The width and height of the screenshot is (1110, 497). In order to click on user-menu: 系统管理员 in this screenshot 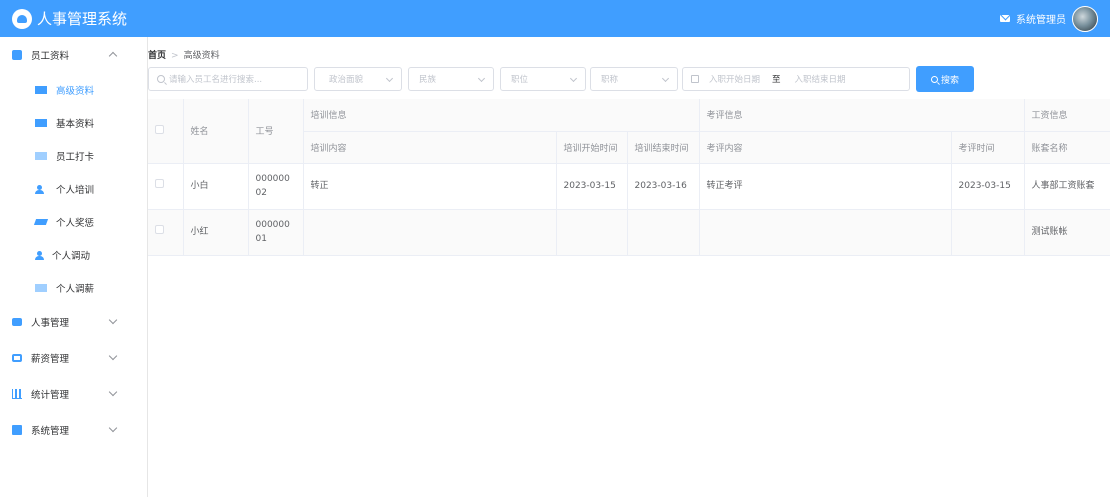, I will do `click(1049, 18)`.